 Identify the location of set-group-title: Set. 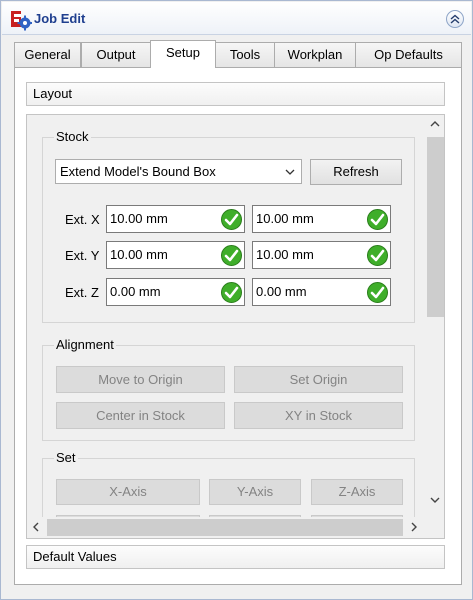
(66, 457).